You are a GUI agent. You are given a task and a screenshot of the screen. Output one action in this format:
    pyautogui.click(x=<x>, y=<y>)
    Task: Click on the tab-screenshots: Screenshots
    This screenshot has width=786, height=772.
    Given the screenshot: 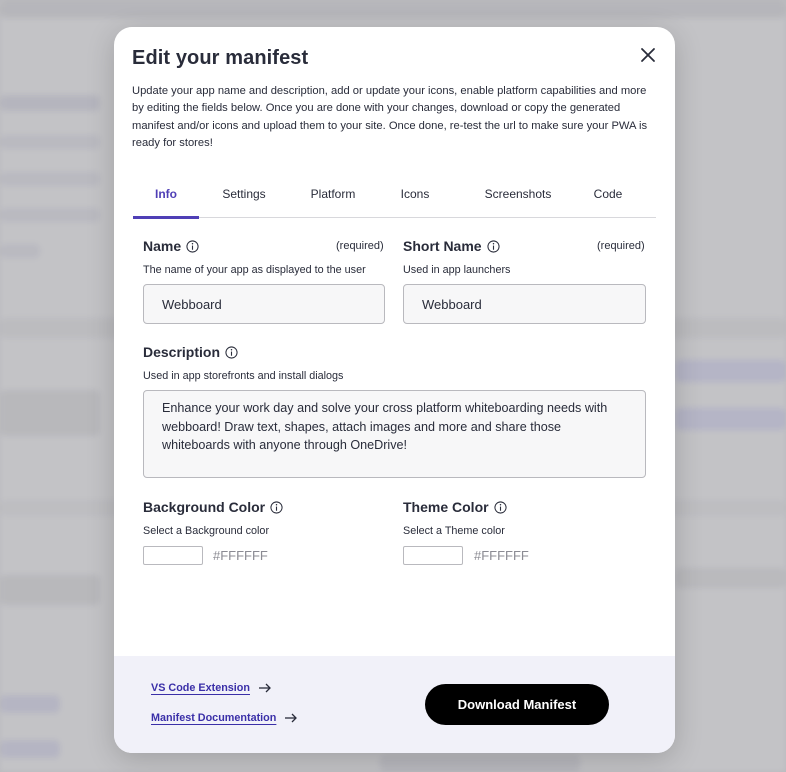 What is the action you would take?
    pyautogui.click(x=518, y=198)
    